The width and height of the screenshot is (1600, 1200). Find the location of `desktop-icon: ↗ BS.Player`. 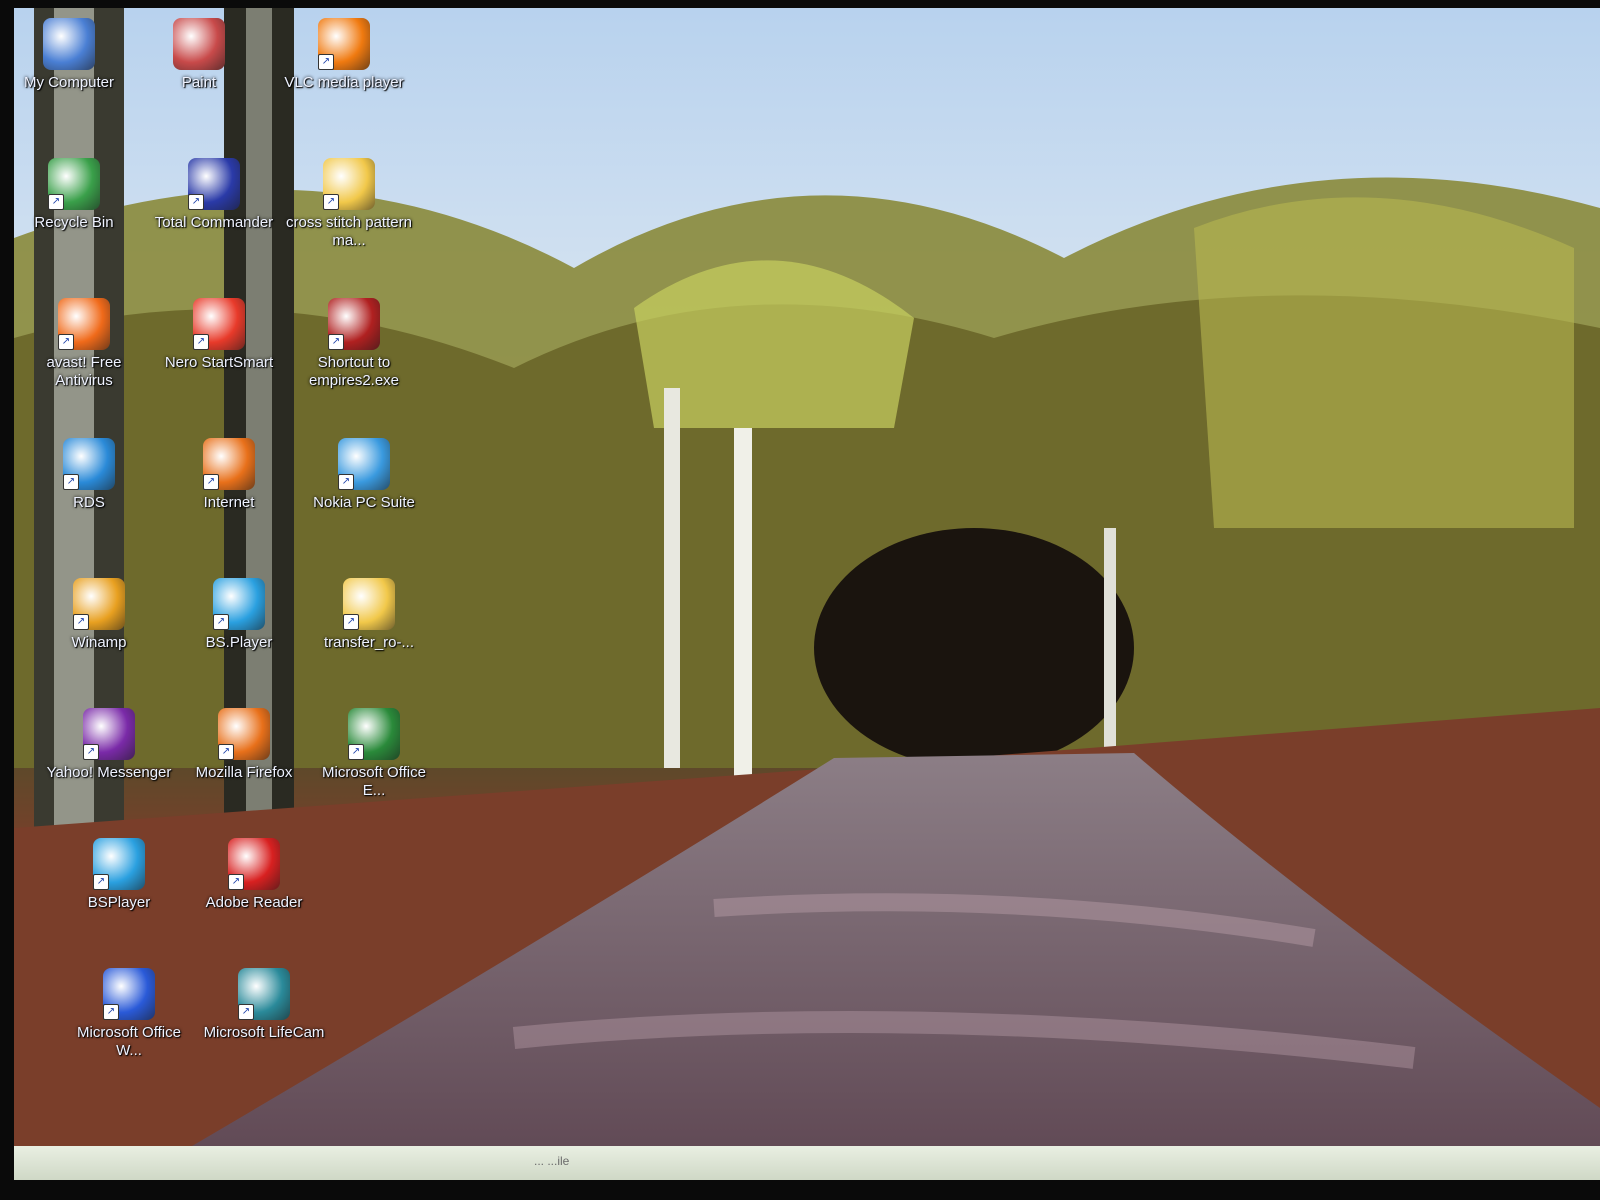

desktop-icon: ↗ BS.Player is located at coordinates (239, 615).